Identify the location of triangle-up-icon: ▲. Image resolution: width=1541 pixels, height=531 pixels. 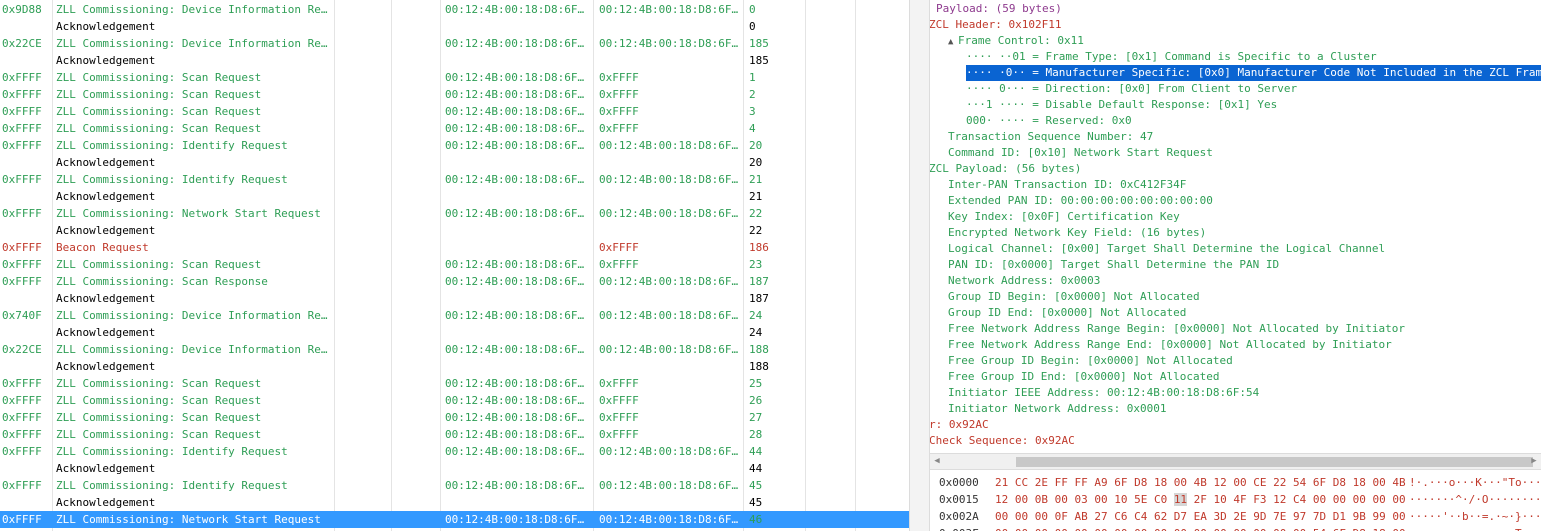
(953, 42).